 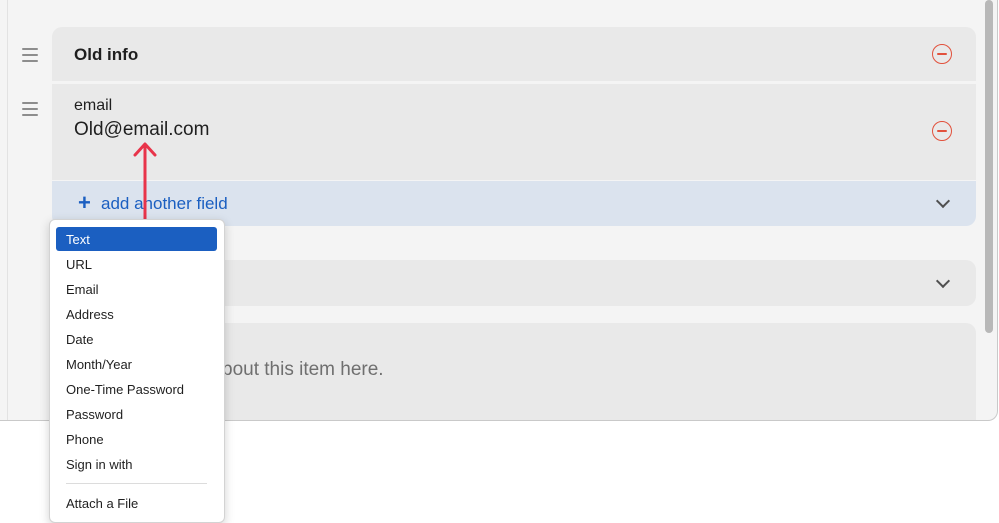 What do you see at coordinates (78, 239) in the screenshot?
I see `menu-item-label: Text` at bounding box center [78, 239].